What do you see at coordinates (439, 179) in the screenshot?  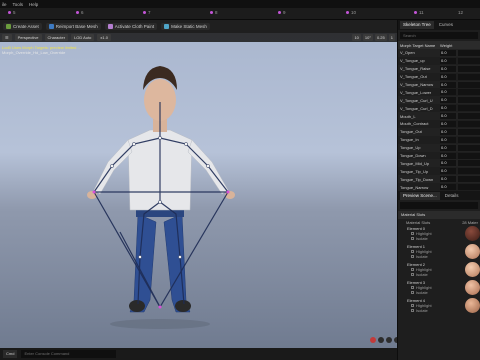 I see `morph-target-row: Tongue_Tip_Down 0.0` at bounding box center [439, 179].